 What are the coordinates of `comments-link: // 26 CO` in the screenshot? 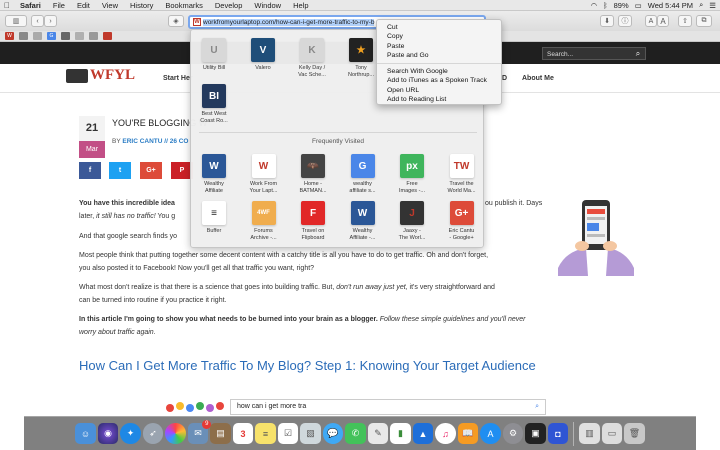 It's located at (176, 141).